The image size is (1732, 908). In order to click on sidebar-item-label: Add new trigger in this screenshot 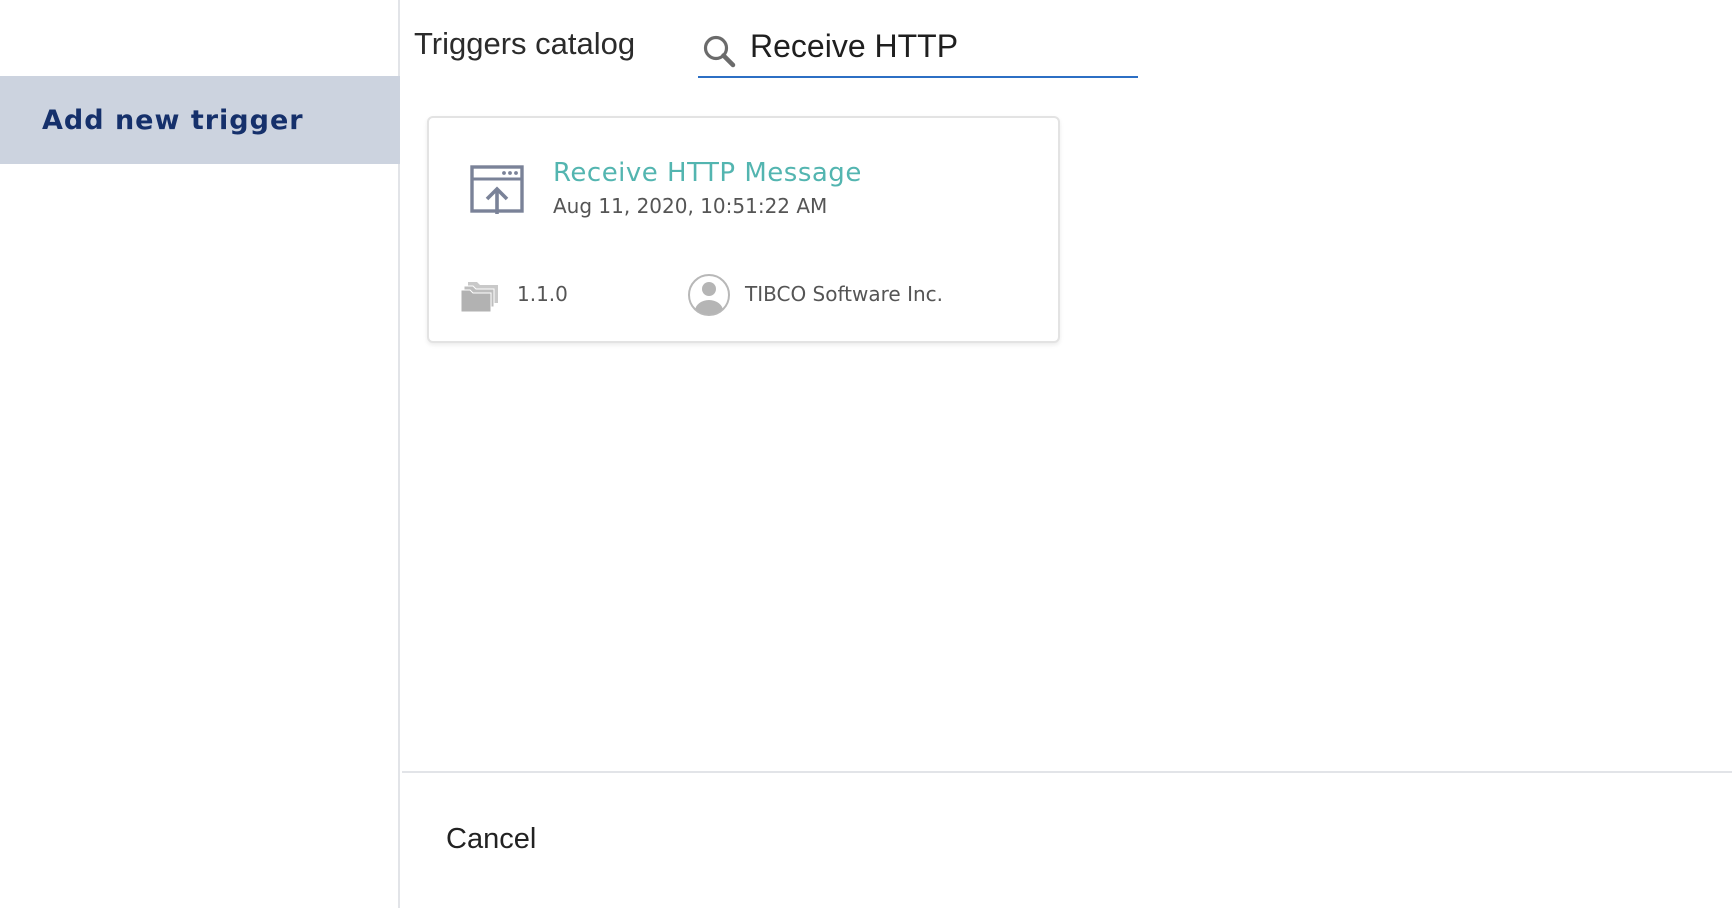, I will do `click(173, 120)`.